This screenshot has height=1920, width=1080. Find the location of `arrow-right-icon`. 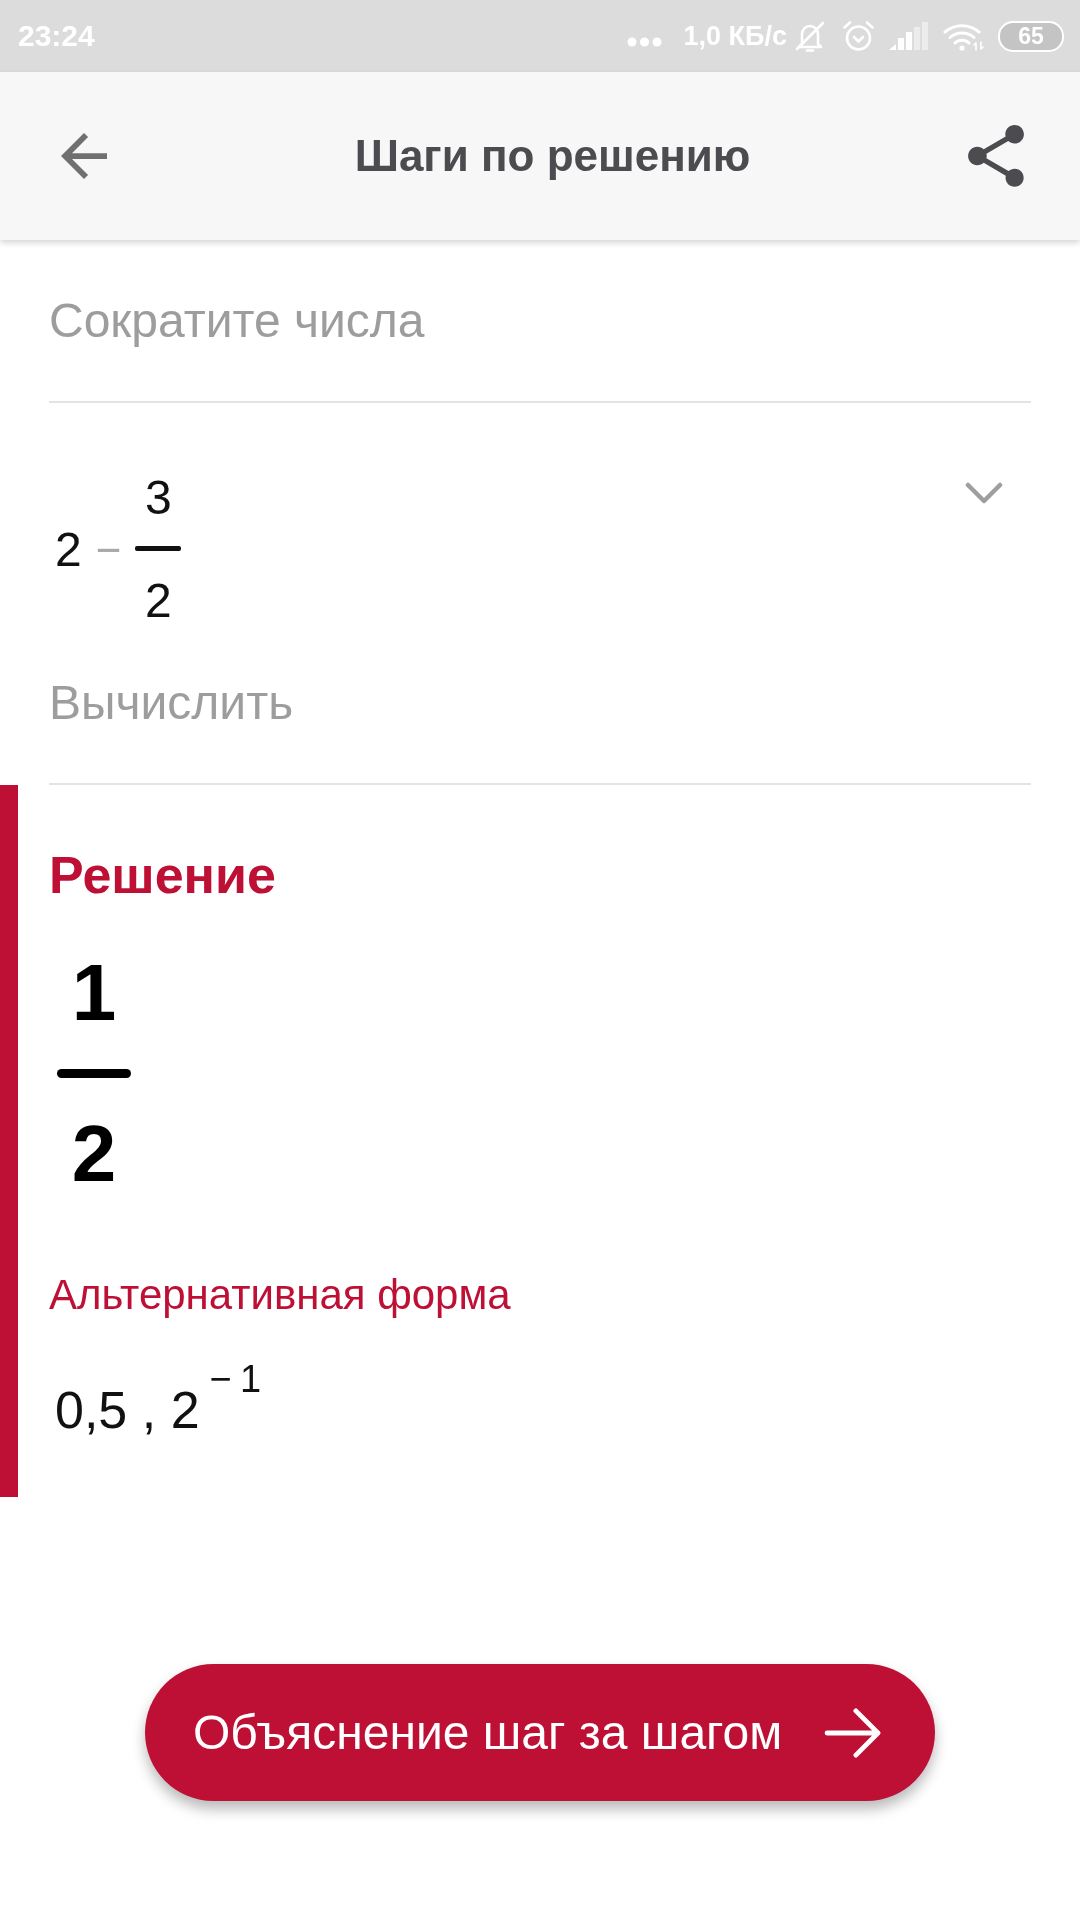

arrow-right-icon is located at coordinates (853, 1732).